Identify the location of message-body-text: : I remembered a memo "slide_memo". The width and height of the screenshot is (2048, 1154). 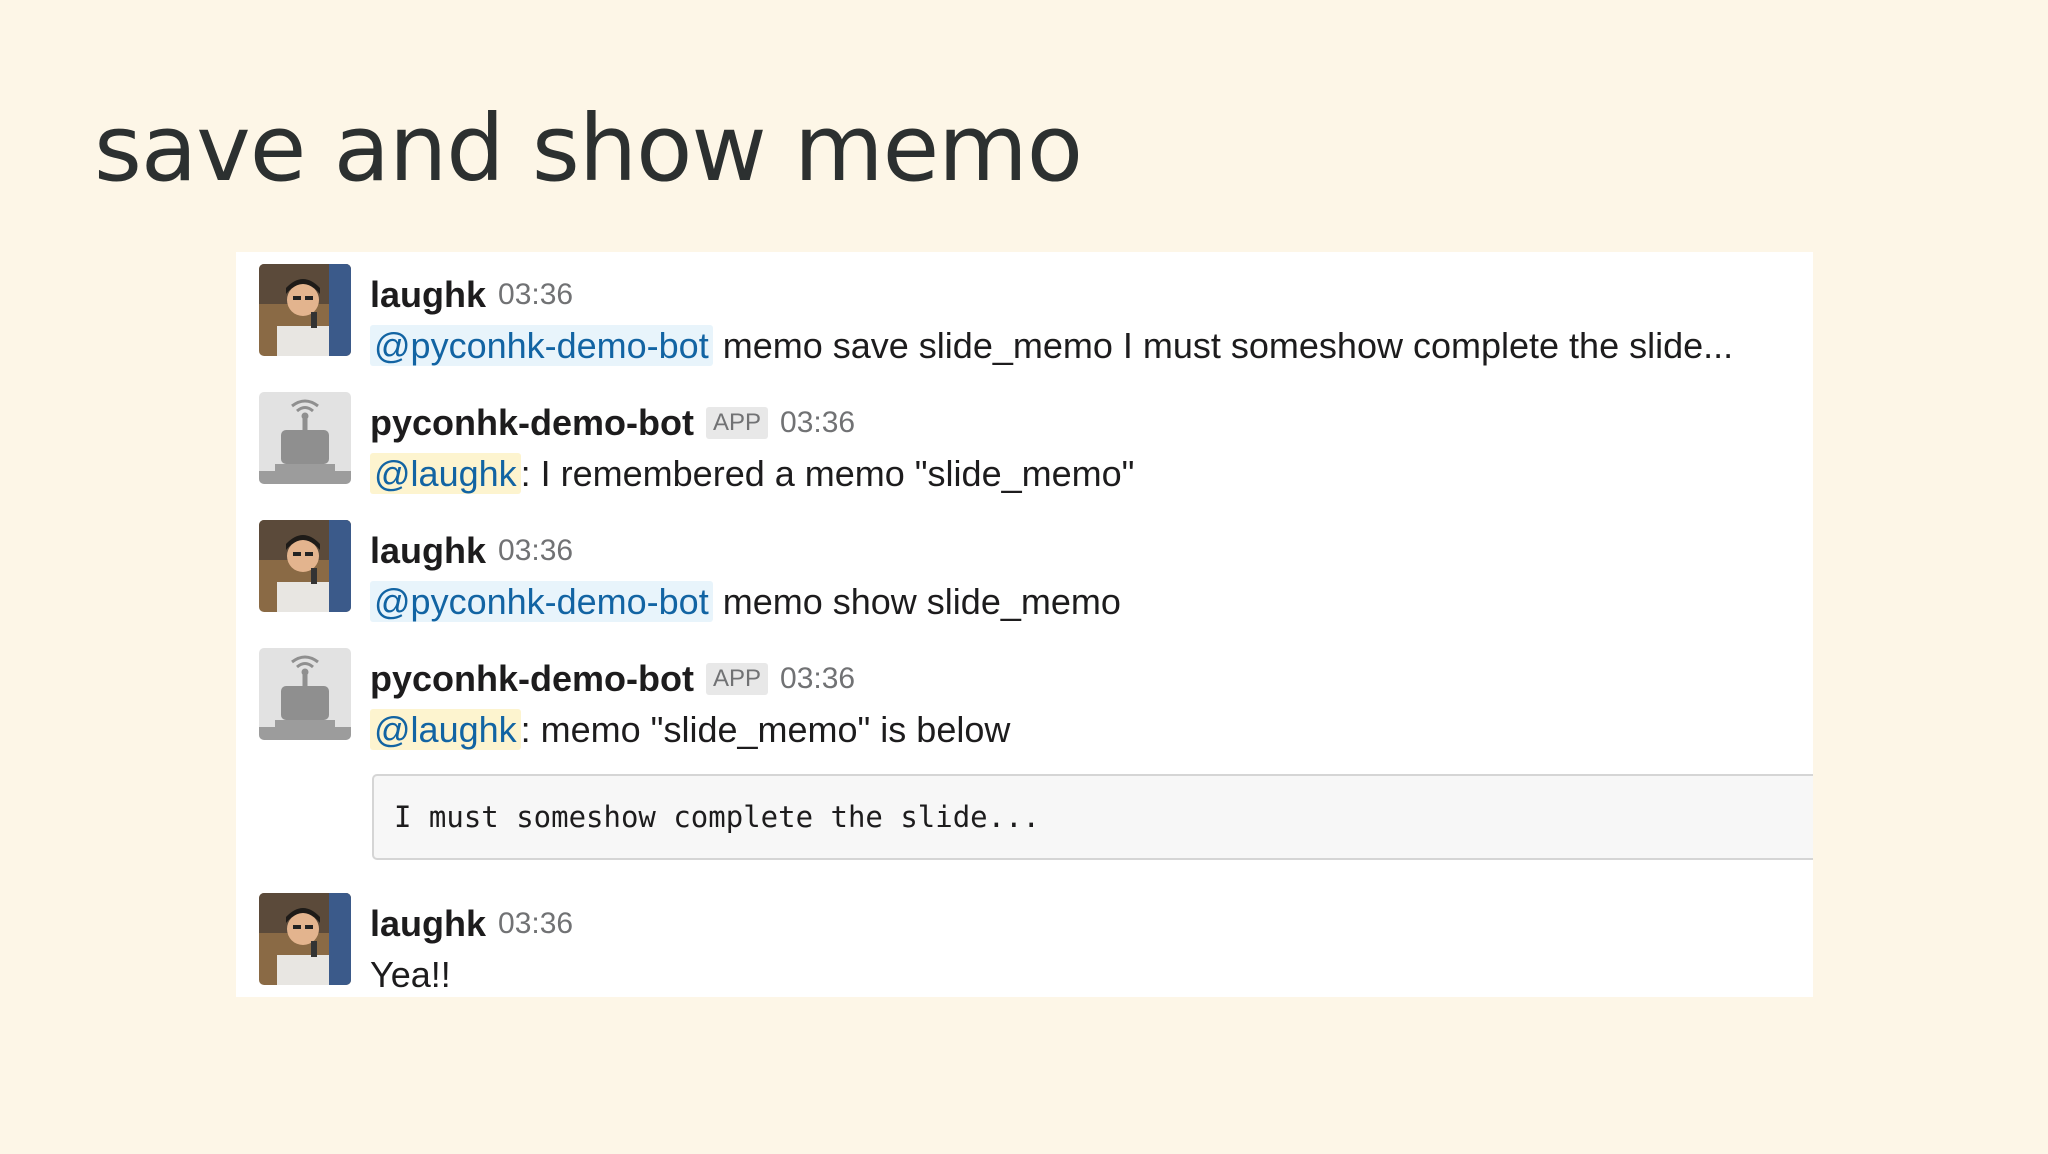
(827, 473).